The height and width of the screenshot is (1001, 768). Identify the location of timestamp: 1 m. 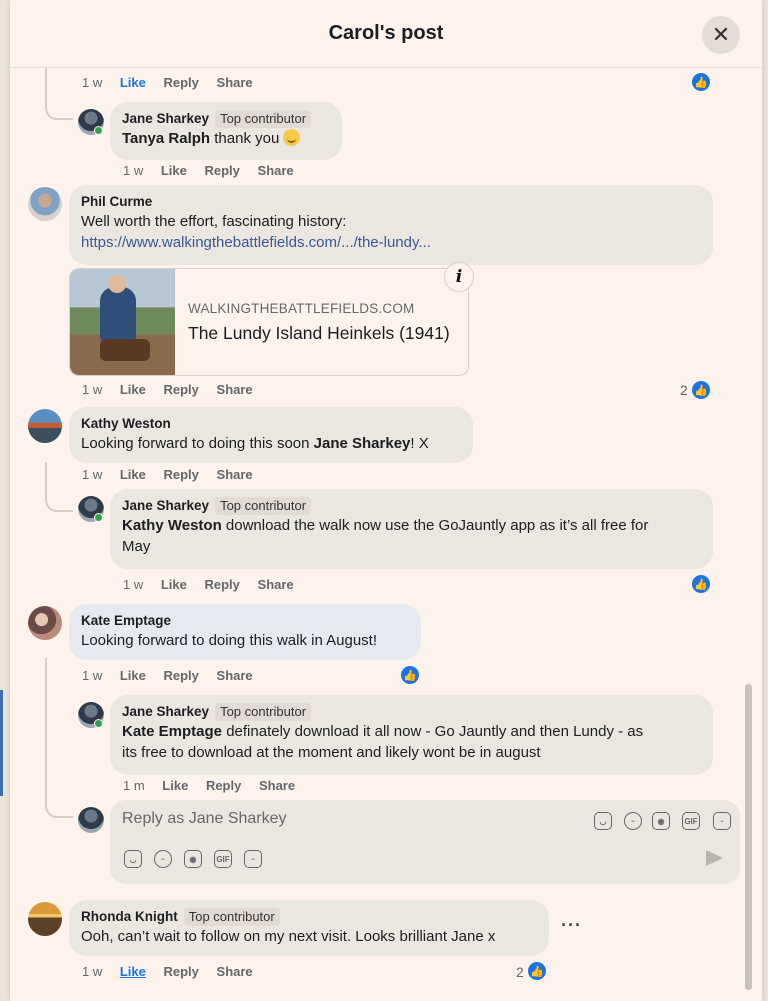
(134, 785).